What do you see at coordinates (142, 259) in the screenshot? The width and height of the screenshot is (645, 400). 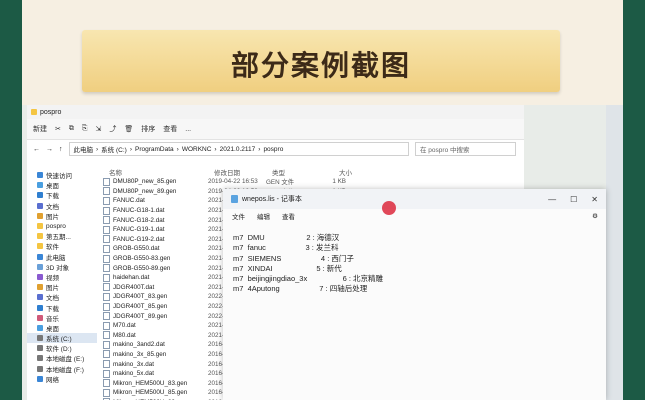 I see `file-name: GROB-G550-83.gen` at bounding box center [142, 259].